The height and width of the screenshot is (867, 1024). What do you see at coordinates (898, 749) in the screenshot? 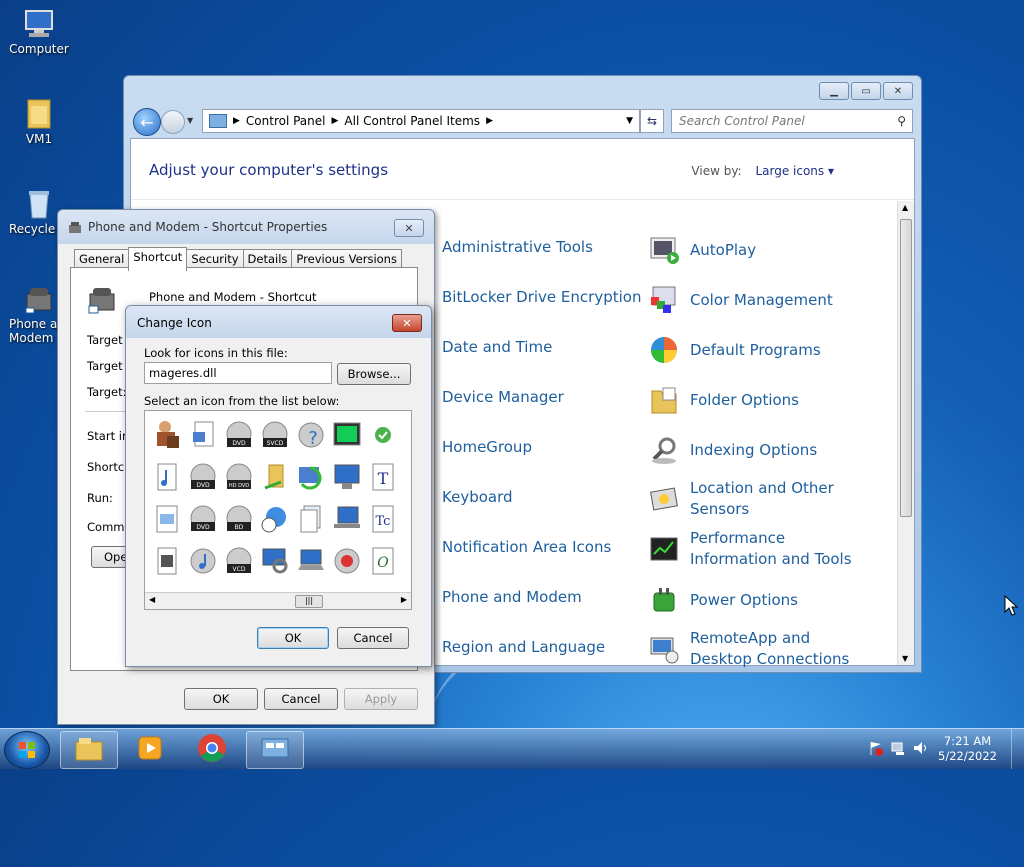
I see `network-icon` at bounding box center [898, 749].